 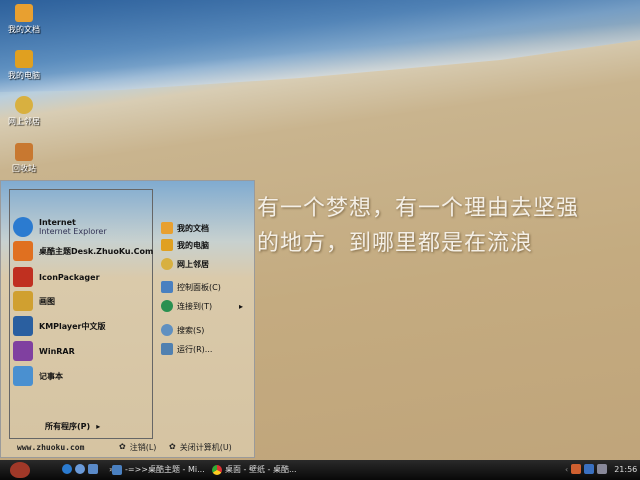 I want to click on shutdown-button: ✿ 关闭计算机(U), so click(x=200, y=447).